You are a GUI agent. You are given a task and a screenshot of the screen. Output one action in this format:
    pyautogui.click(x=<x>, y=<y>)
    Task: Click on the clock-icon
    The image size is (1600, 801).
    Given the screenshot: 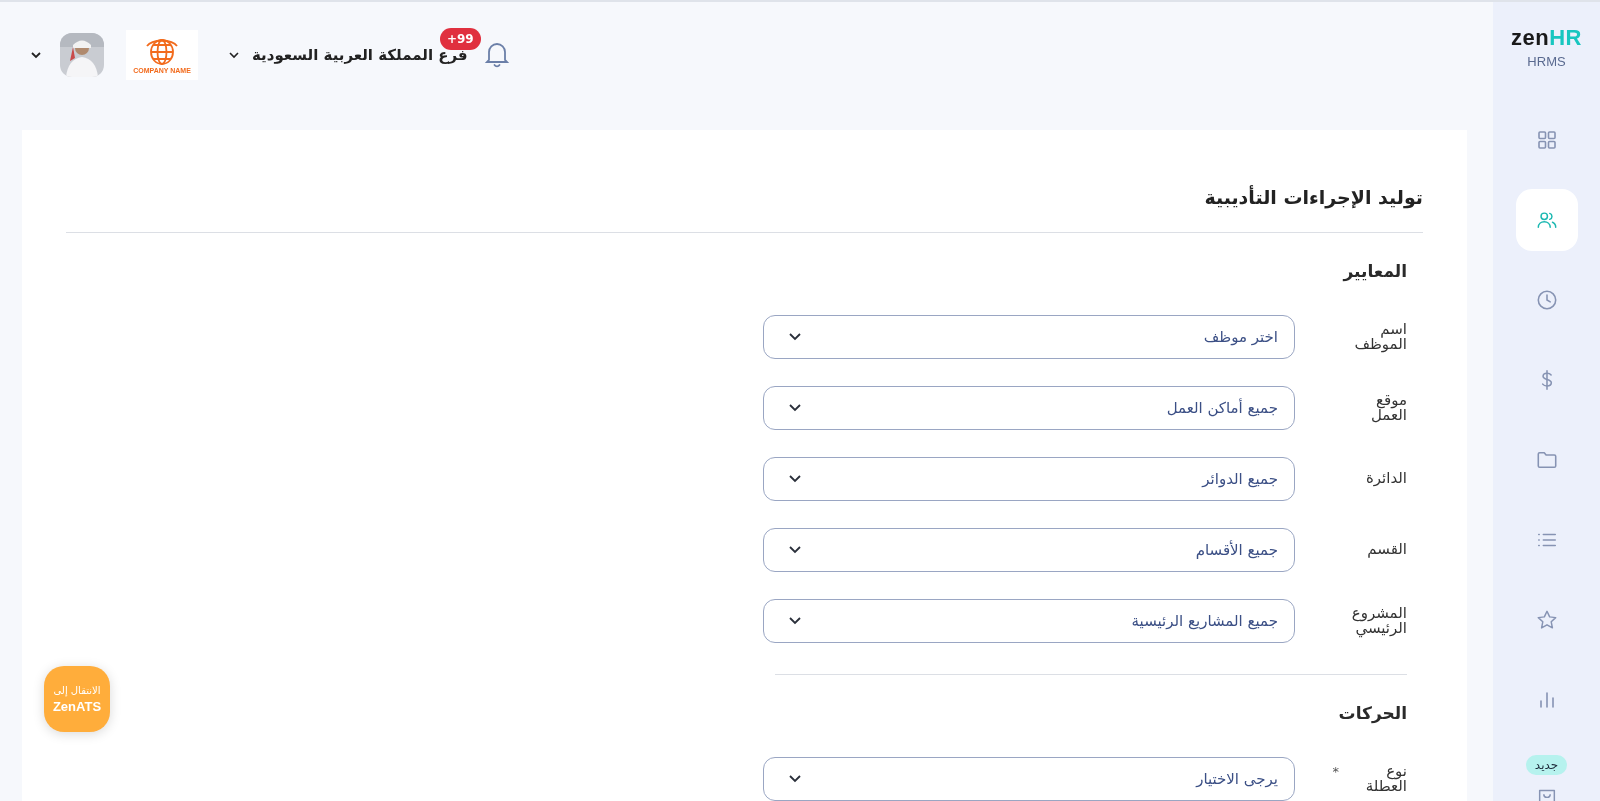 What is the action you would take?
    pyautogui.click(x=1546, y=300)
    